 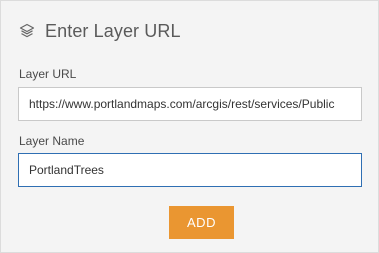 I want to click on layer-name-label: Layer Name, so click(x=52, y=141).